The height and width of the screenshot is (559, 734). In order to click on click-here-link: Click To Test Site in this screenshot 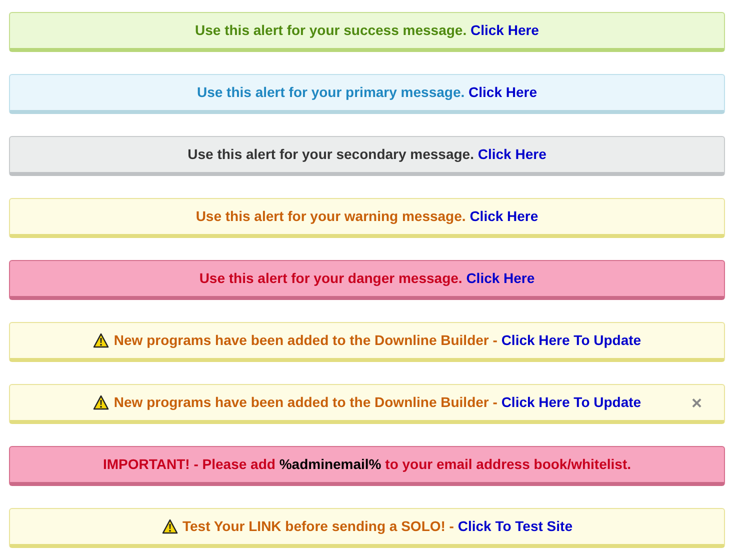, I will do `click(515, 526)`.